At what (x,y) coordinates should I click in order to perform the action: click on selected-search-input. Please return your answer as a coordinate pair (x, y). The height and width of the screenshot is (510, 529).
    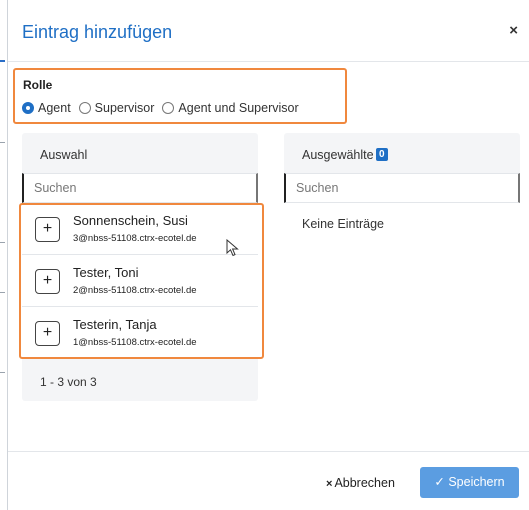
    Looking at the image, I should click on (402, 188).